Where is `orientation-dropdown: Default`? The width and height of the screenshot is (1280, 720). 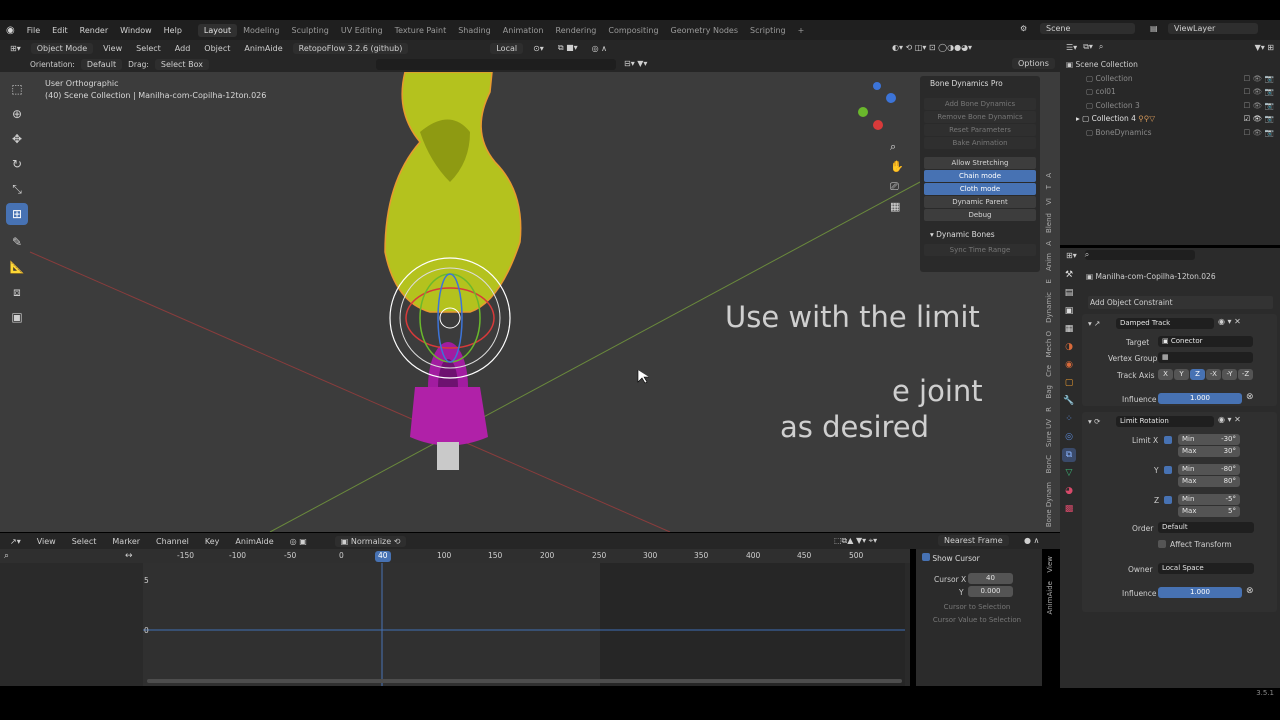
orientation-dropdown: Default is located at coordinates (101, 64).